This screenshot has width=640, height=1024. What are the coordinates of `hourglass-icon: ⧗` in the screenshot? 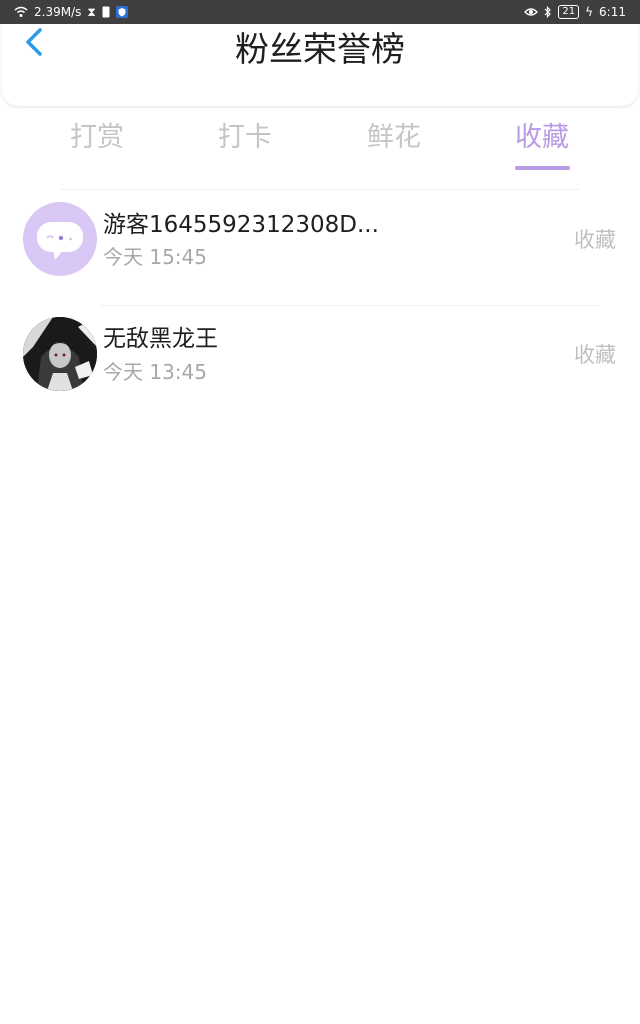 It's located at (91, 12).